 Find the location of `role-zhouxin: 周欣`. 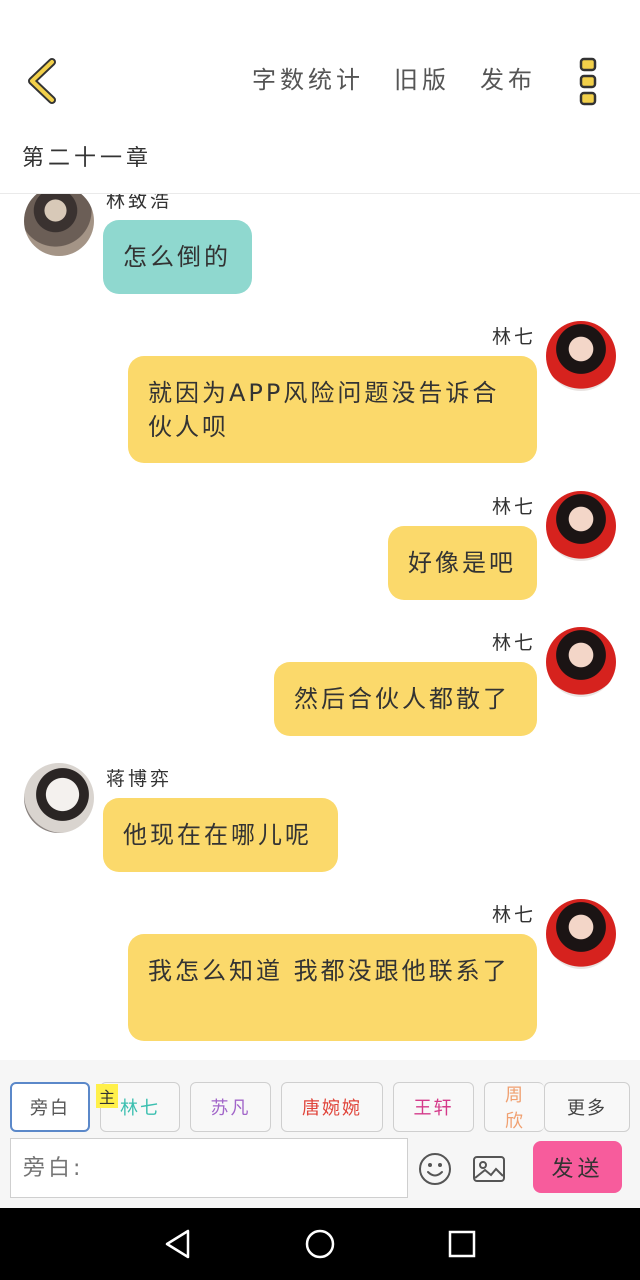

role-zhouxin: 周欣 is located at coordinates (514, 1107).